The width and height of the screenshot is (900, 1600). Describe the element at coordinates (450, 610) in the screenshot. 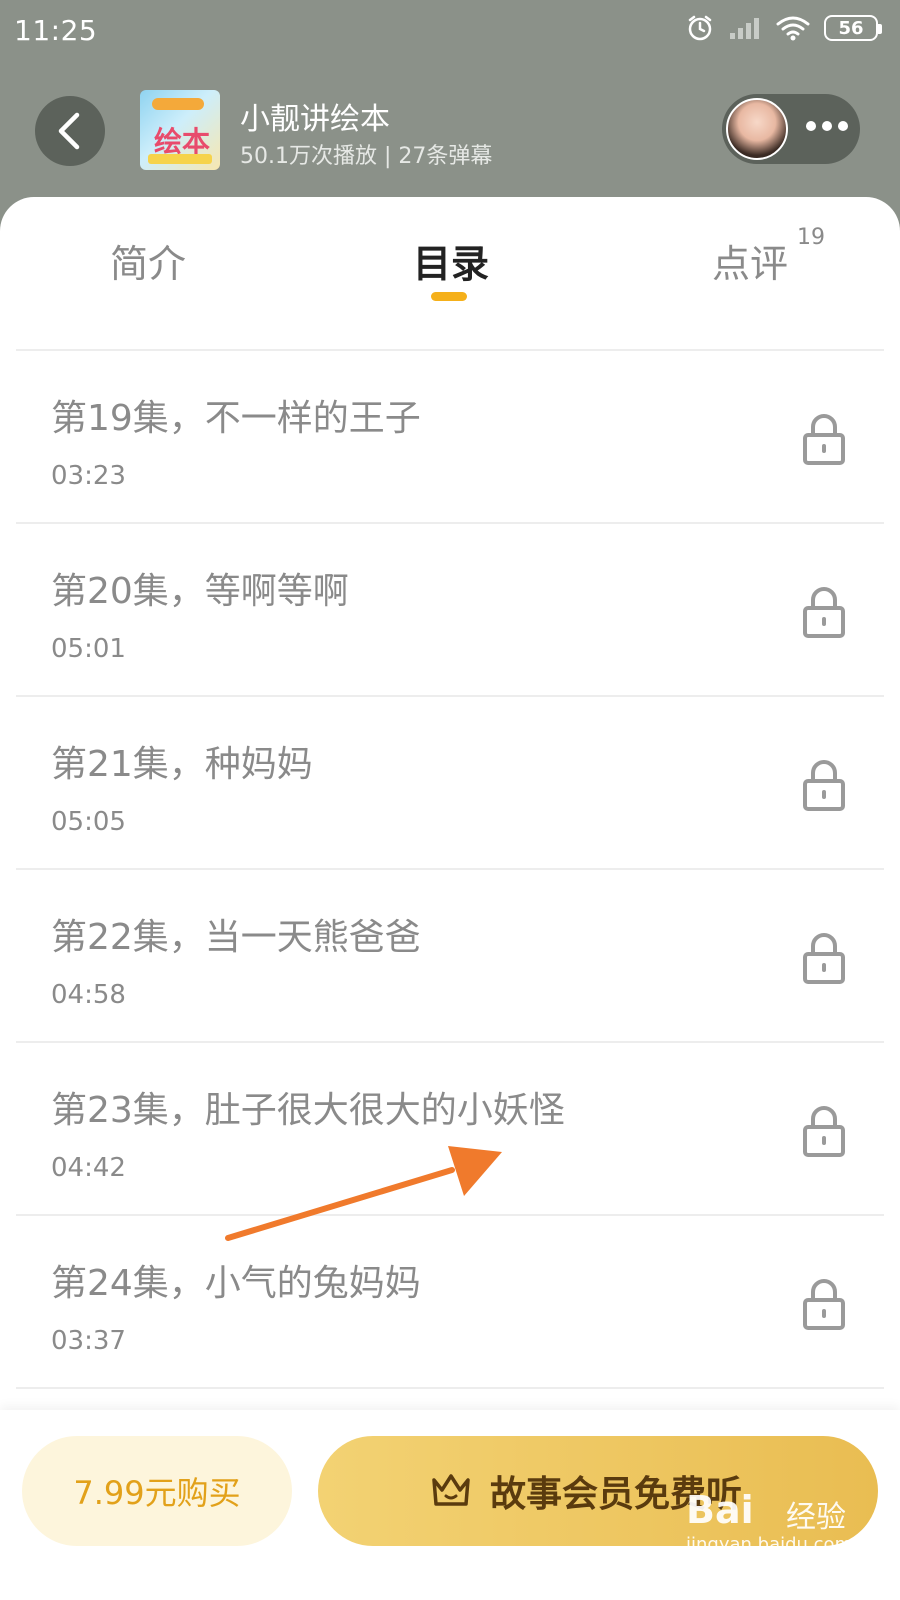

I see `list-item: 第20集，等啊等啊 05:01` at that location.